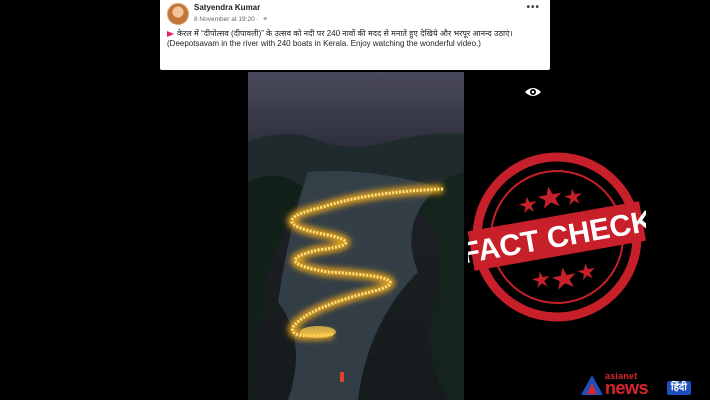 The height and width of the screenshot is (400, 710). Describe the element at coordinates (224, 19) in the screenshot. I see `post-timestamp: 8 November at 19:20` at that location.